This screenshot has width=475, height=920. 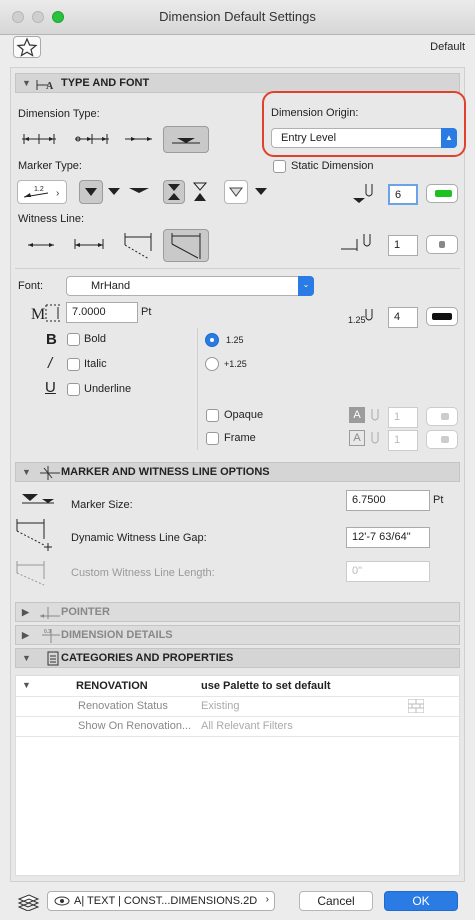 I want to click on witness-short-icon, so click(x=89, y=244).